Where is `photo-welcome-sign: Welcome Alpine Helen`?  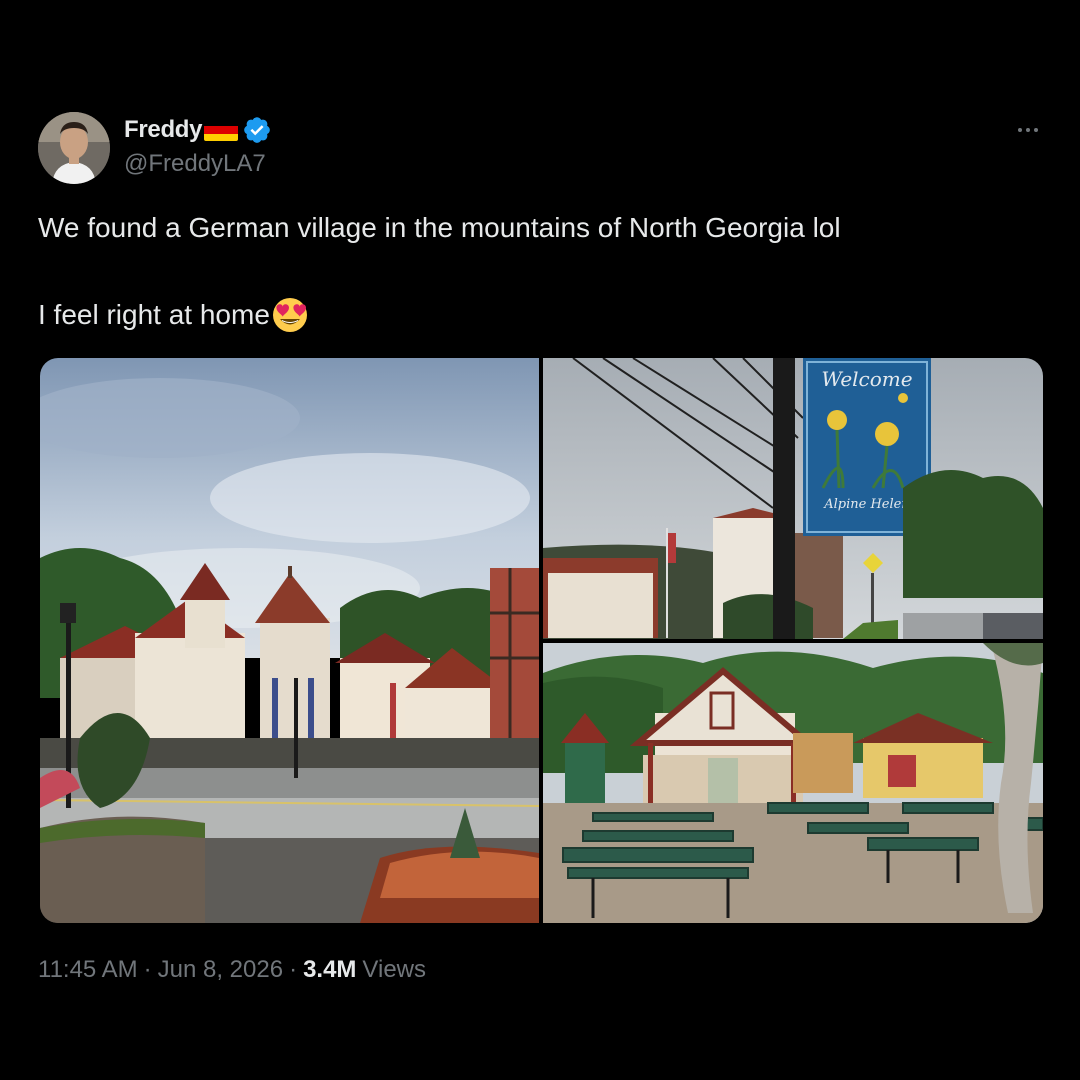 photo-welcome-sign: Welcome Alpine Helen is located at coordinates (793, 498).